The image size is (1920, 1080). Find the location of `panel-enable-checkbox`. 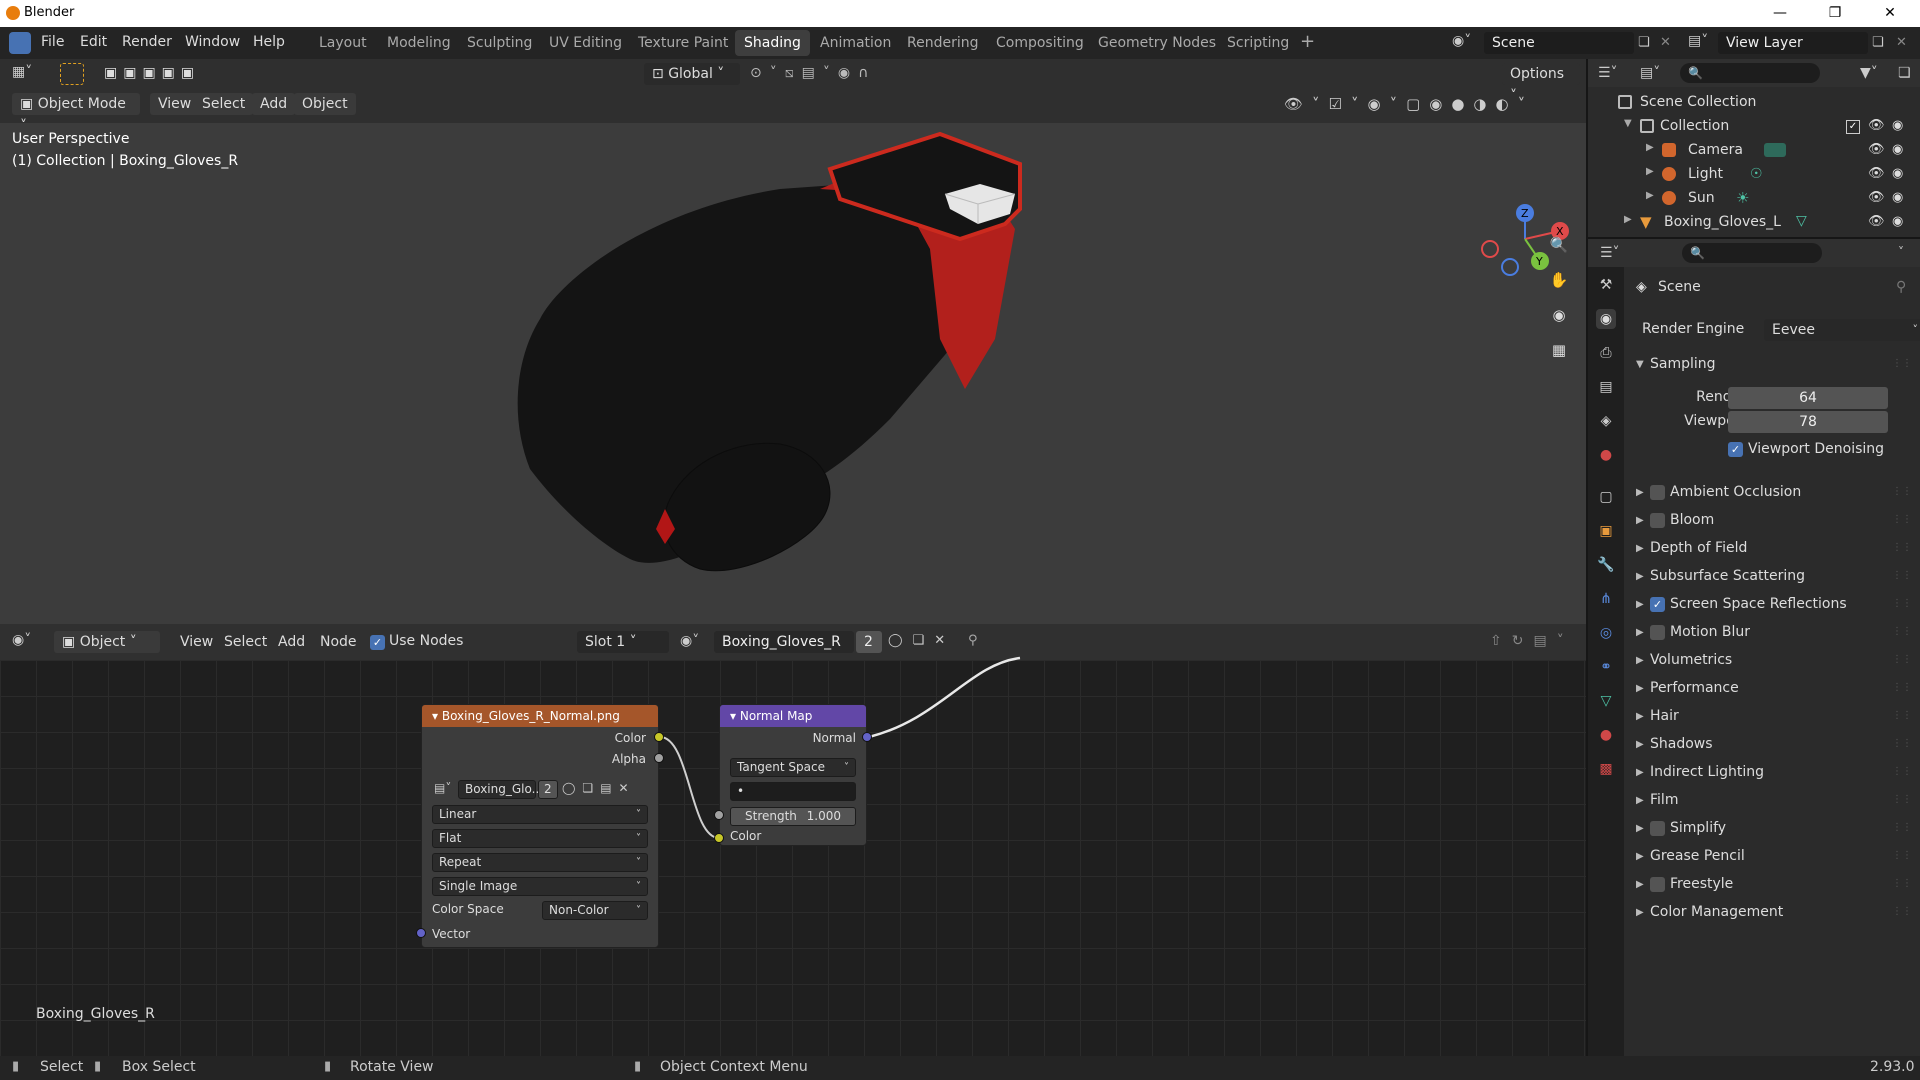

panel-enable-checkbox is located at coordinates (1657, 828).